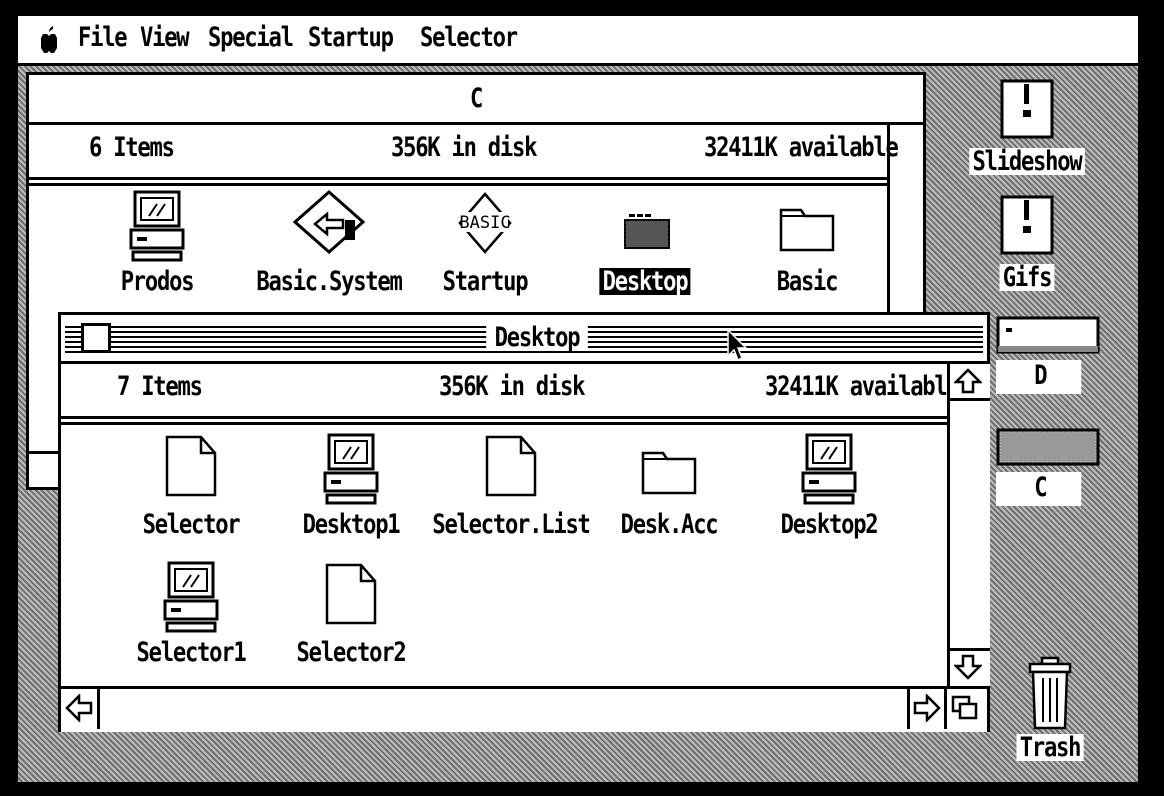 The image size is (1164, 796). Describe the element at coordinates (1049, 357) in the screenshot. I see `volume-d: D` at that location.